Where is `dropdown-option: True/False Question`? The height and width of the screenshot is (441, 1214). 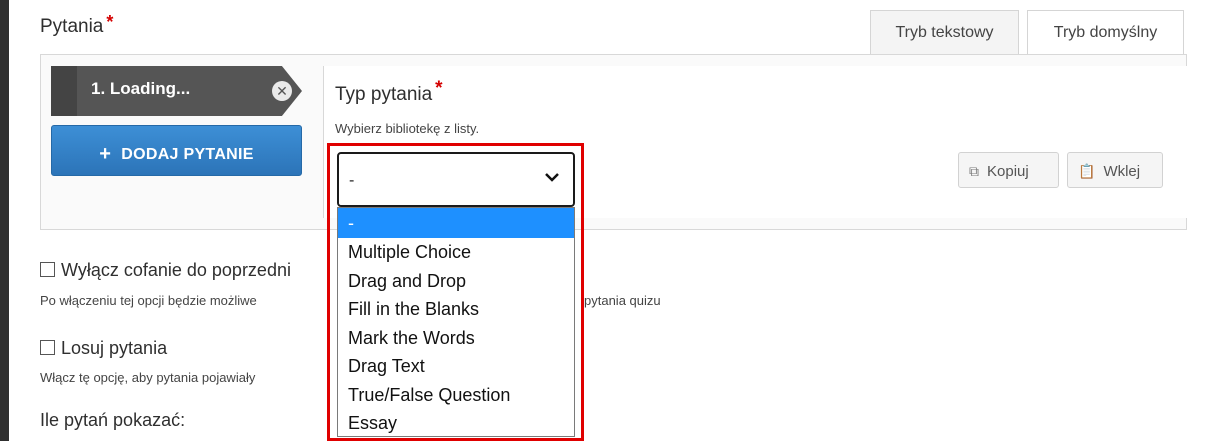
dropdown-option: True/False Question is located at coordinates (456, 395).